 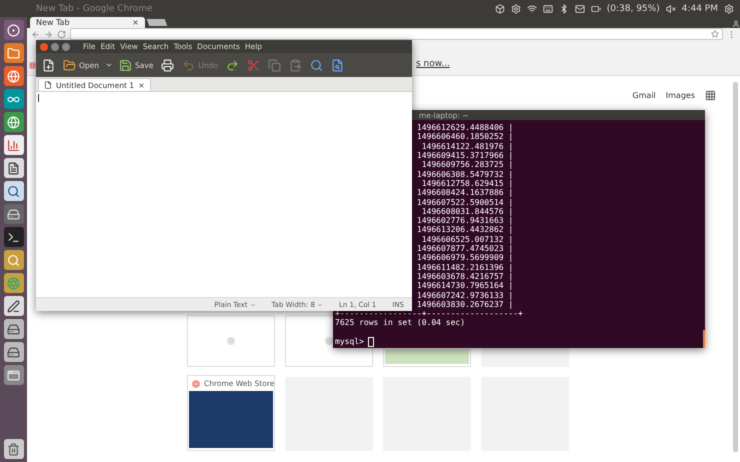 I want to click on redo-arrow-icon, so click(x=233, y=65).